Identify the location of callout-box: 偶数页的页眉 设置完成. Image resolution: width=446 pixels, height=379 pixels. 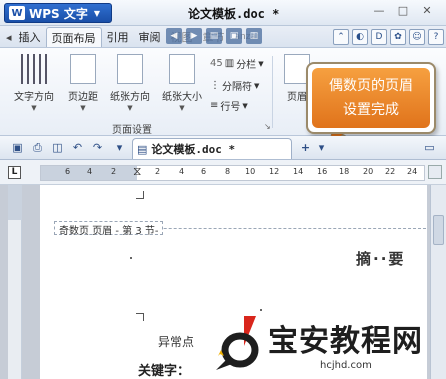
(371, 98).